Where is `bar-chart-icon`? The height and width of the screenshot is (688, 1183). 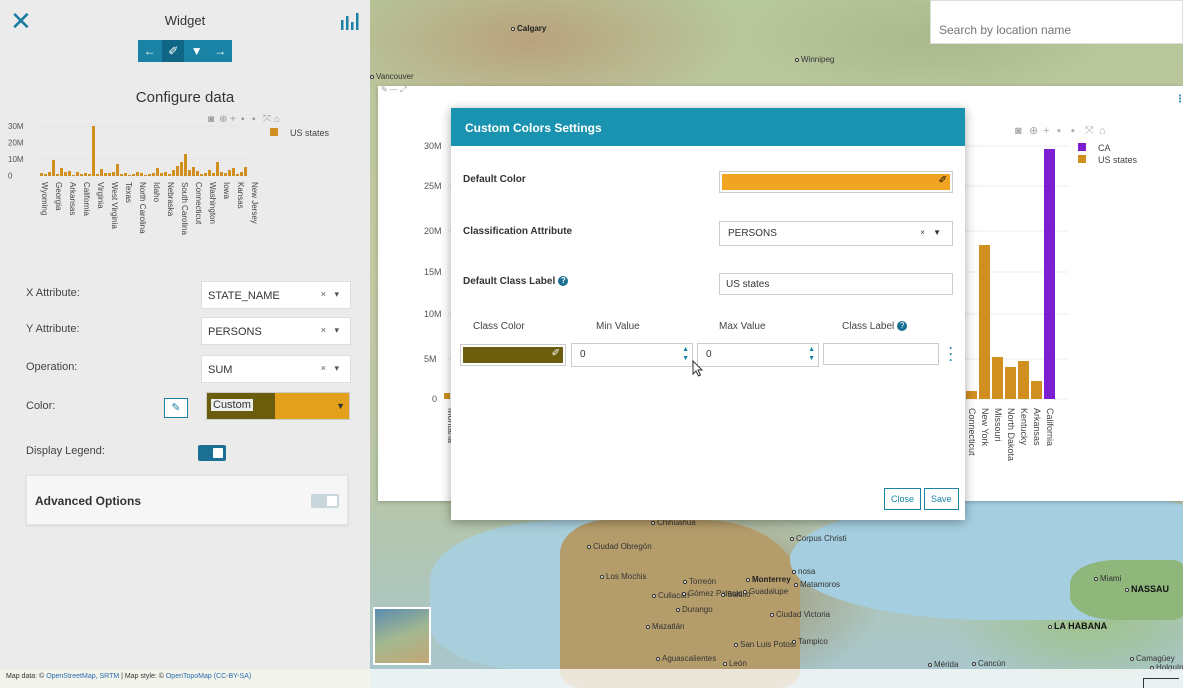 bar-chart-icon is located at coordinates (350, 21).